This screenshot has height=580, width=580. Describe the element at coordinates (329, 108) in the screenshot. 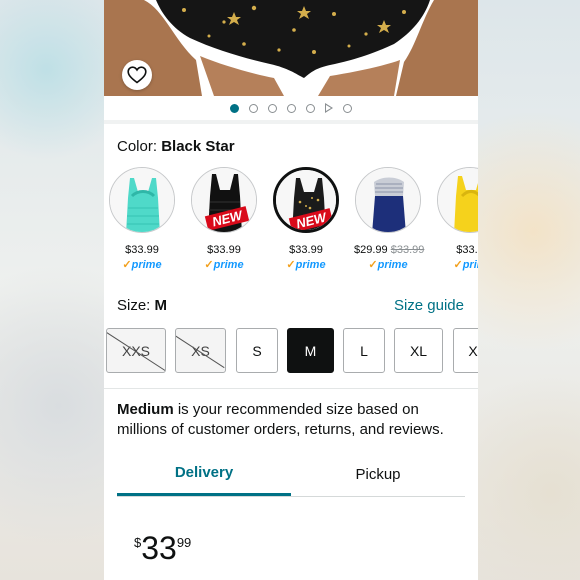

I see `video-play-icon` at that location.